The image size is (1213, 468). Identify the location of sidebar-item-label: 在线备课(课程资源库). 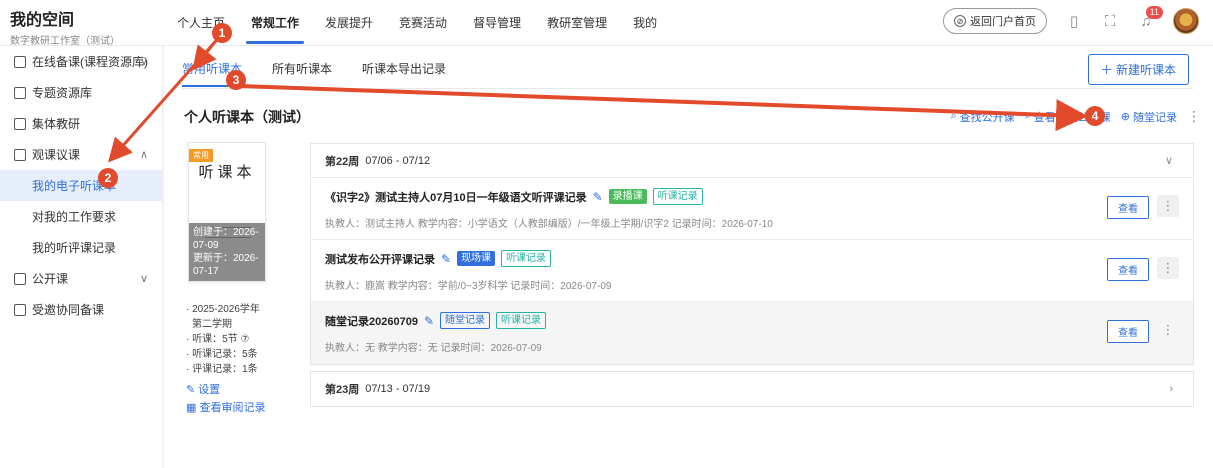
(90, 62).